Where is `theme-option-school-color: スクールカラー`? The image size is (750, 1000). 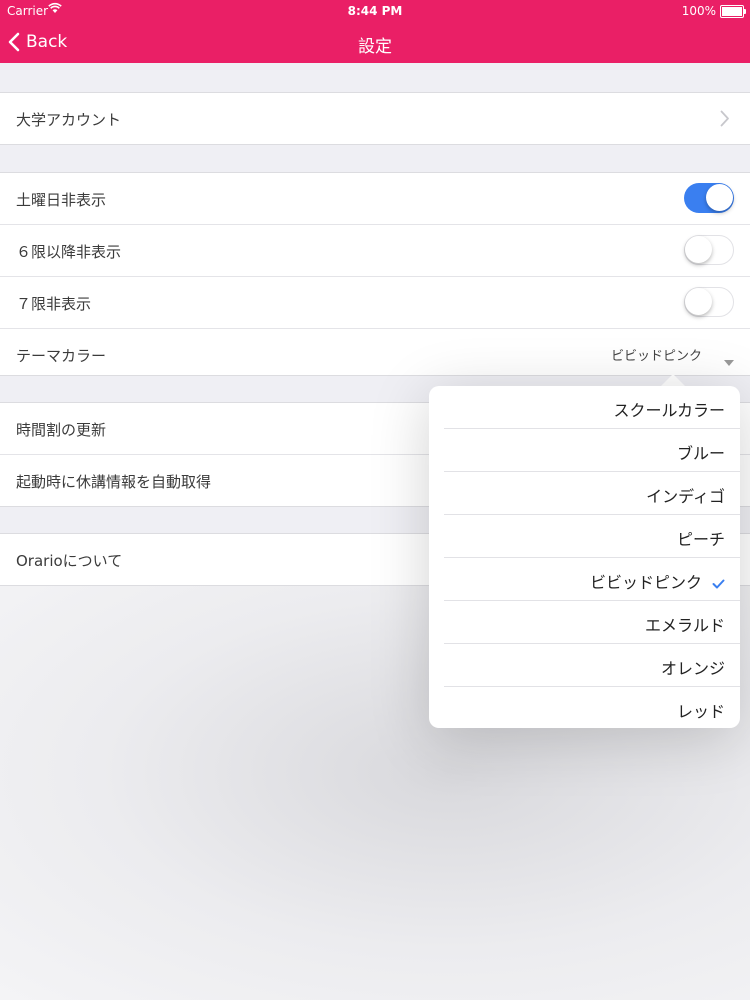
theme-option-school-color: スクールカラー is located at coordinates (592, 407).